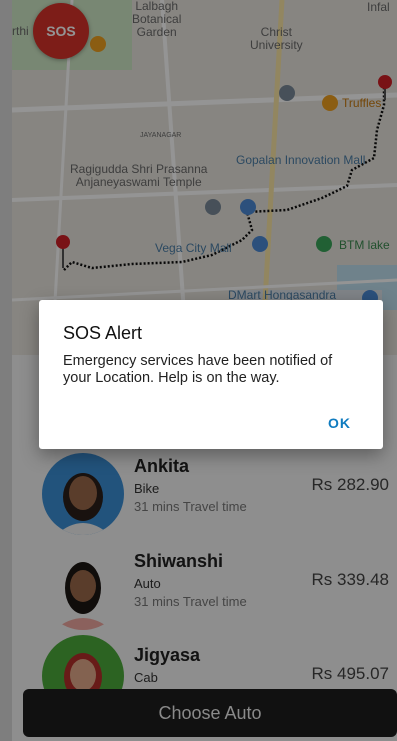  I want to click on ok-button: OK, so click(339, 423).